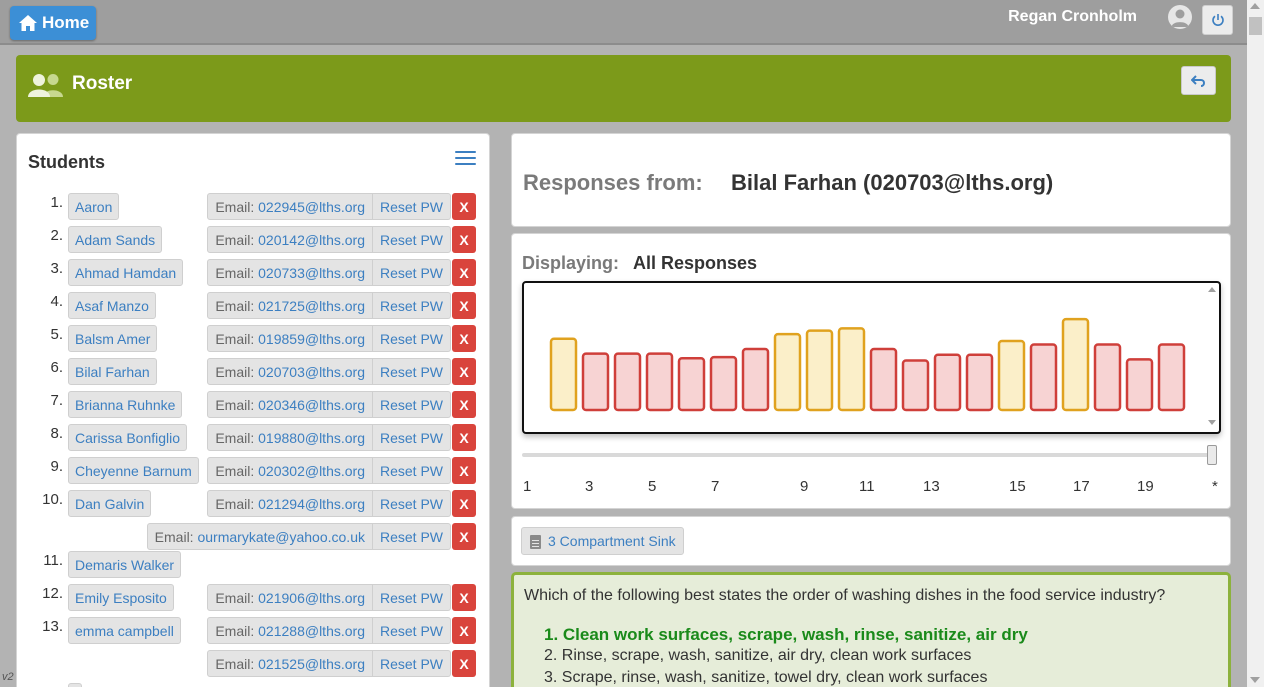  I want to click on email-button: Email: 021525@lths.org, so click(290, 663).